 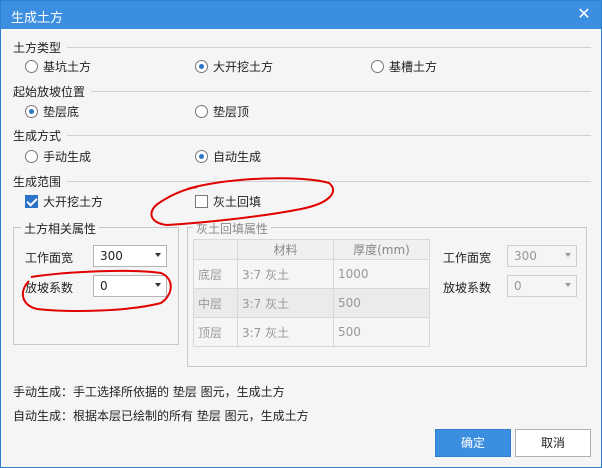 What do you see at coordinates (518, 286) in the screenshot?
I see `backfill-slope-coef-value: 0` at bounding box center [518, 286].